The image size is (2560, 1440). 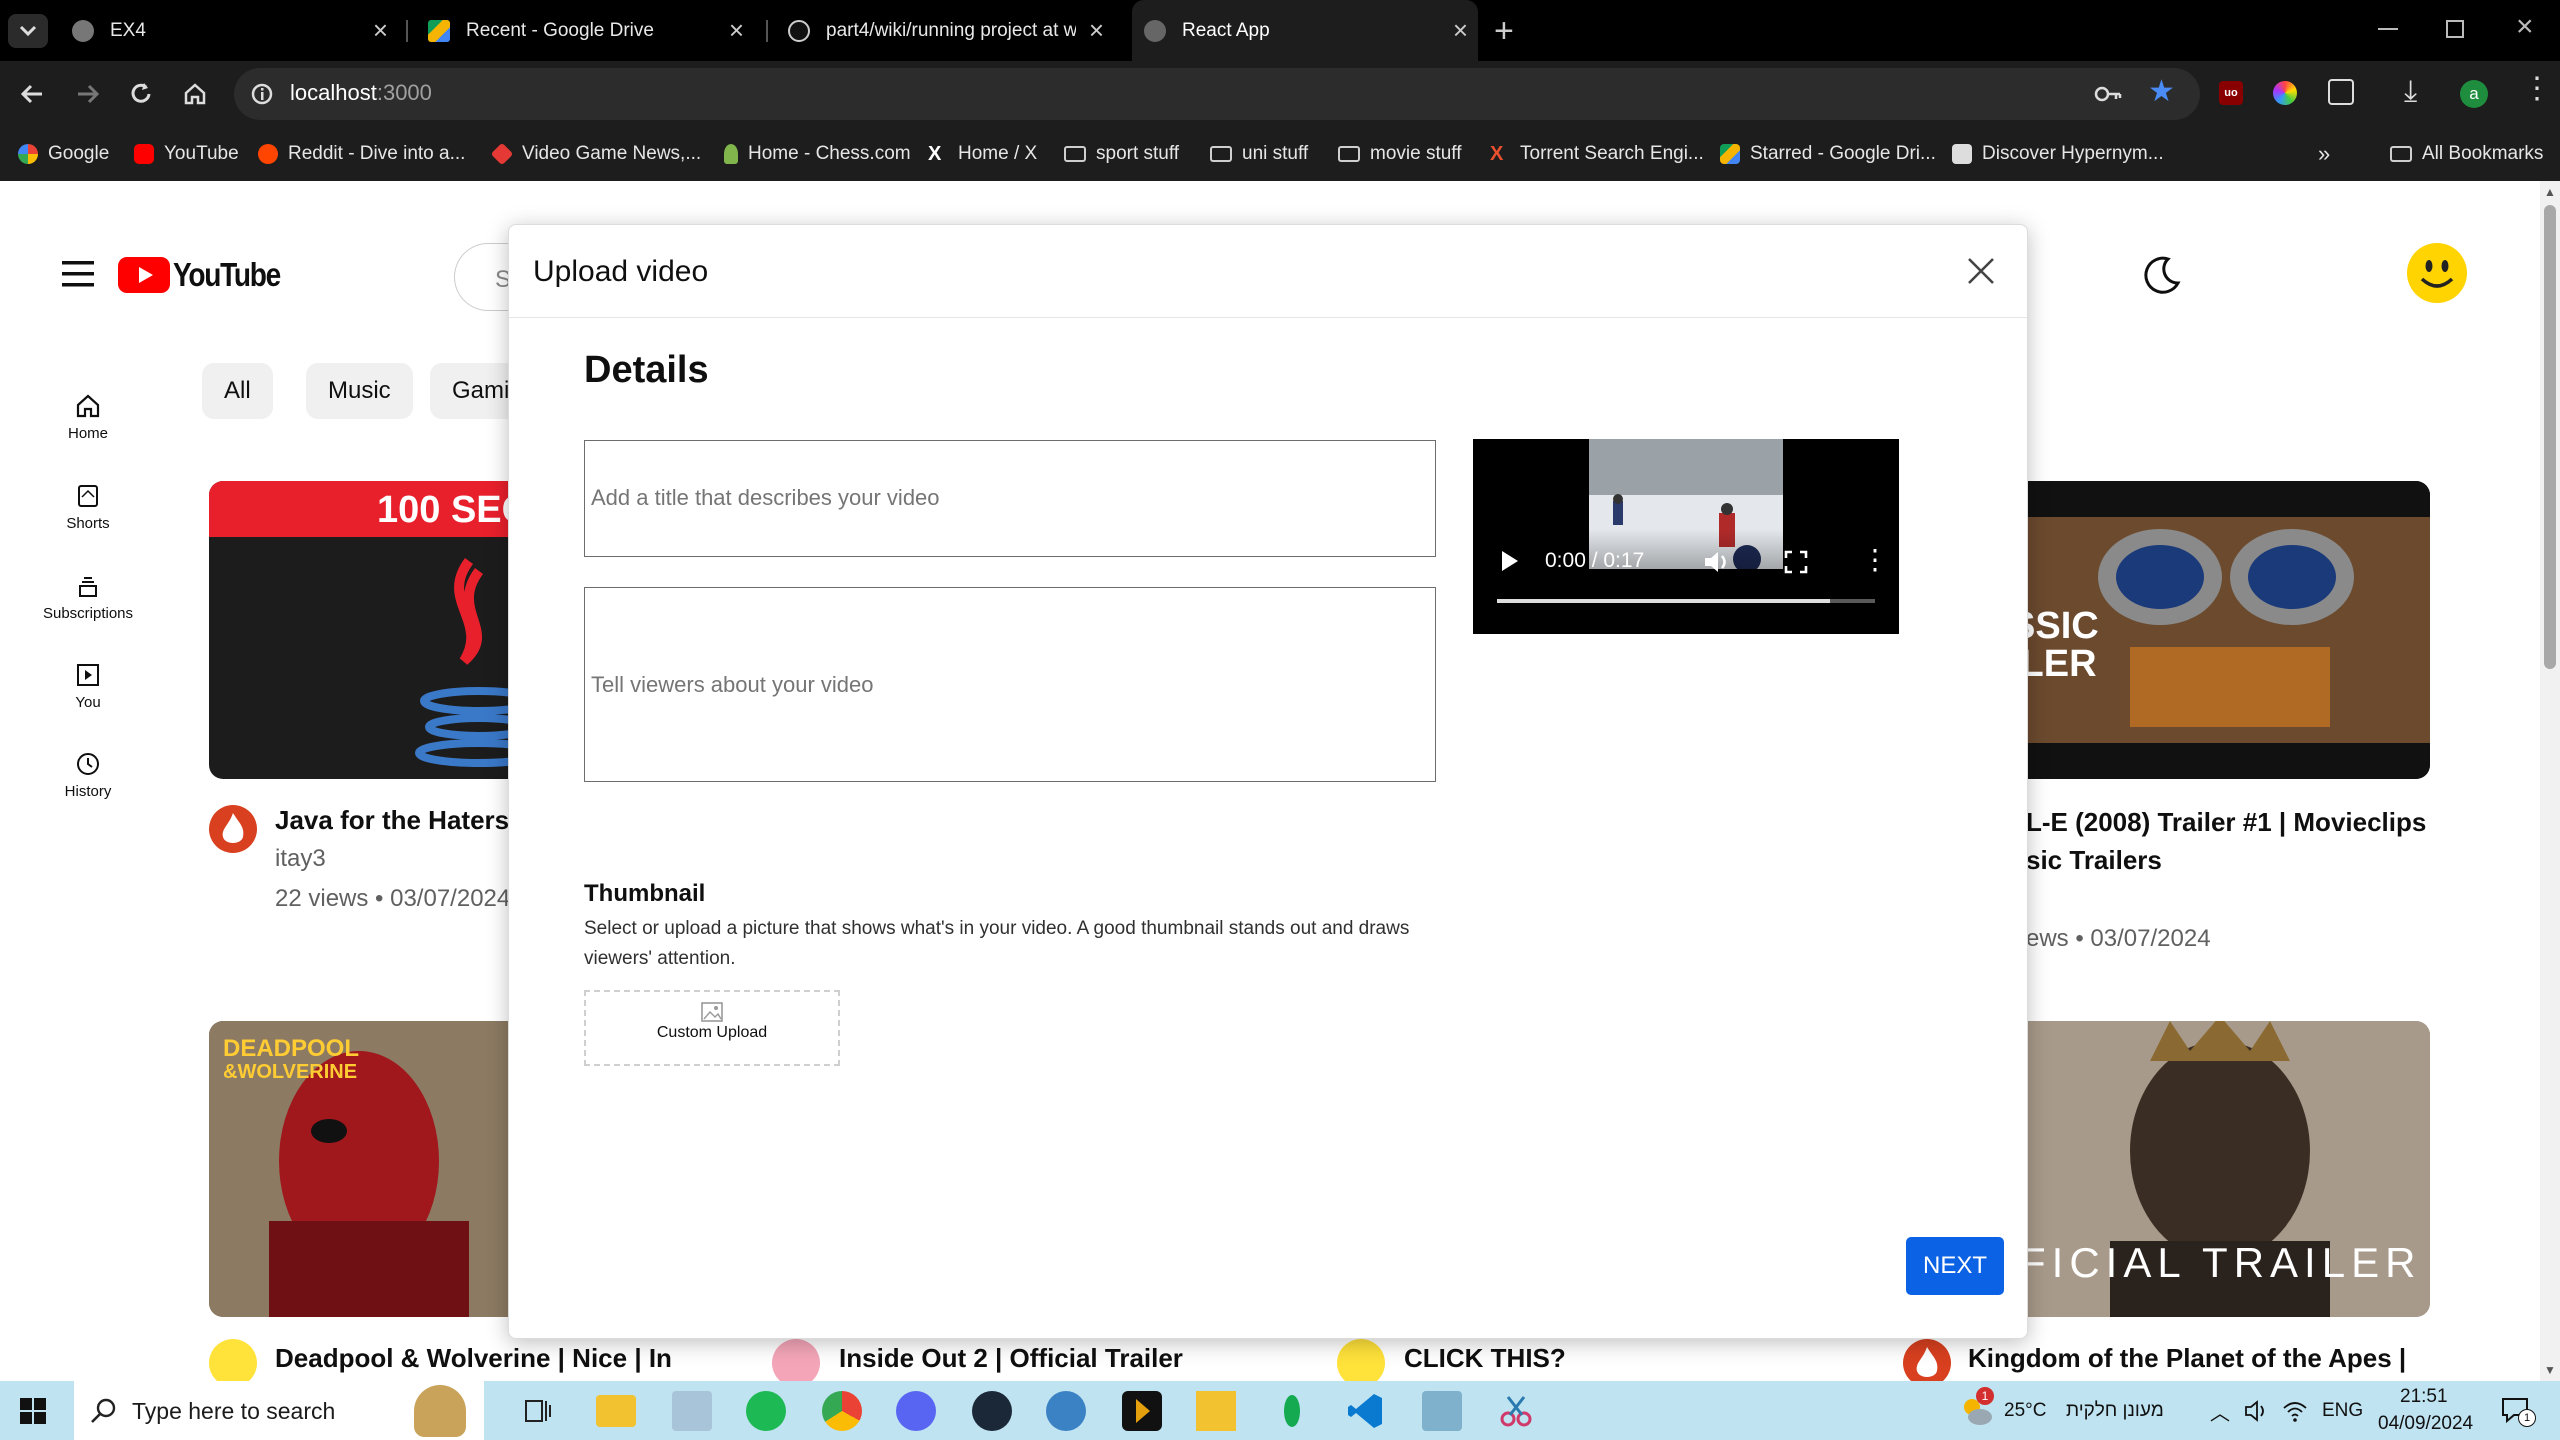 I want to click on speaker-icon, so click(x=2257, y=1411).